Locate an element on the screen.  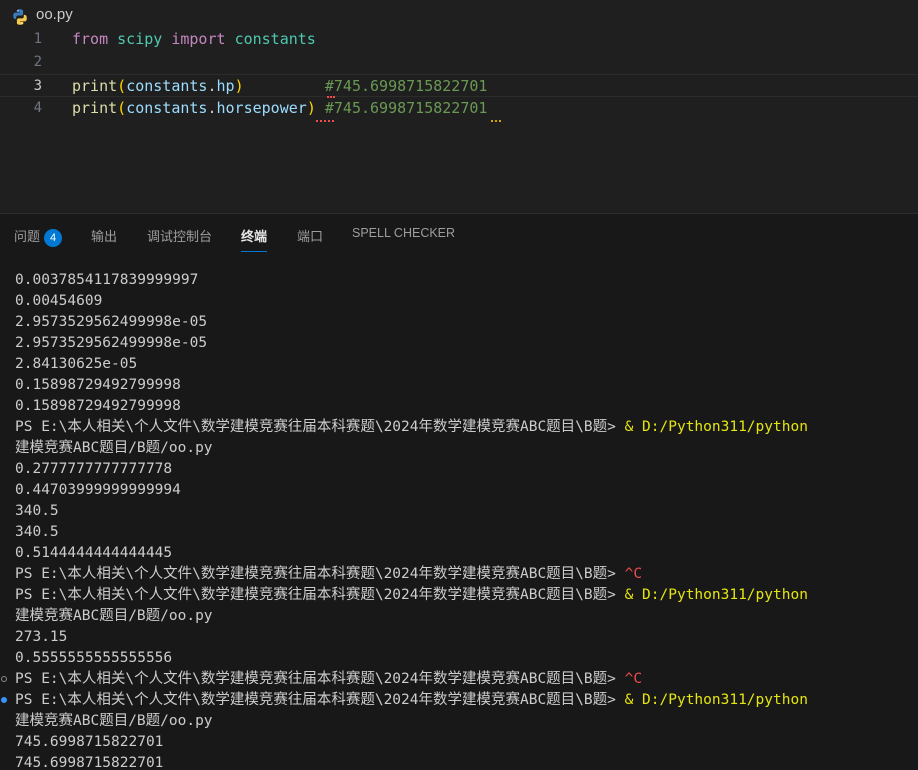
code-text: from scipy import constants is located at coordinates (194, 39).